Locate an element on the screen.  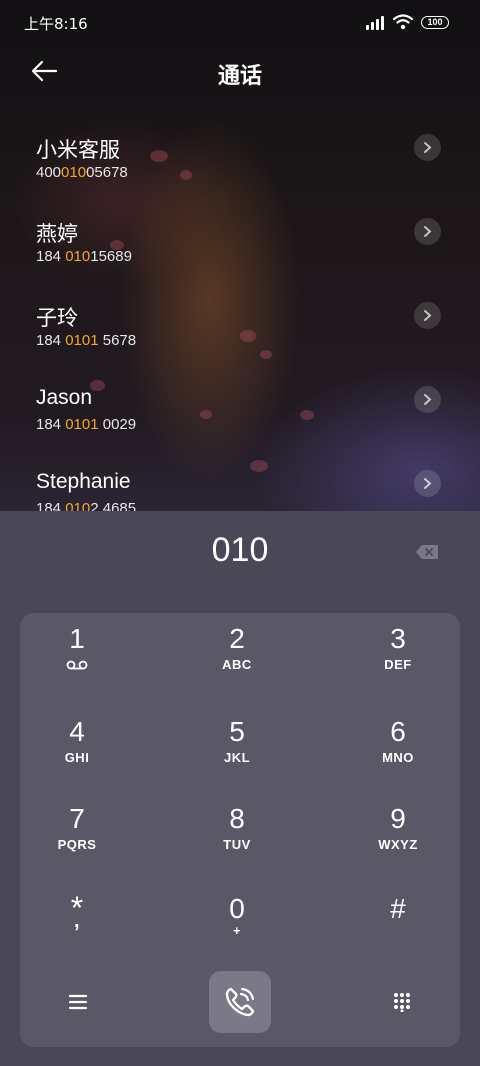
voicemail-icon is located at coordinates (77, 665).